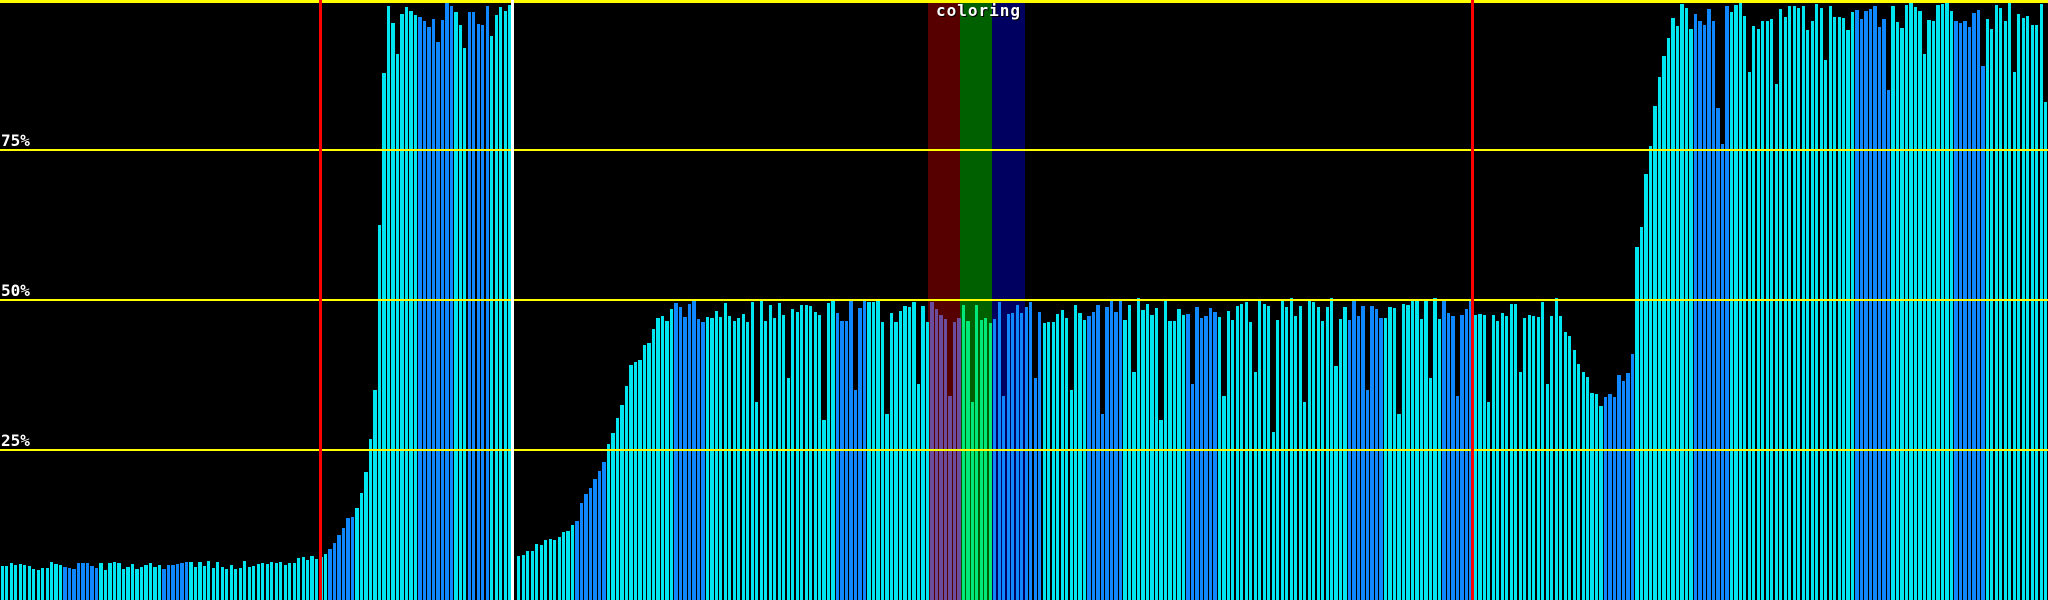 The height and width of the screenshot is (600, 2048). Describe the element at coordinates (15, 140) in the screenshot. I see `gridline-label-75: 75%` at that location.